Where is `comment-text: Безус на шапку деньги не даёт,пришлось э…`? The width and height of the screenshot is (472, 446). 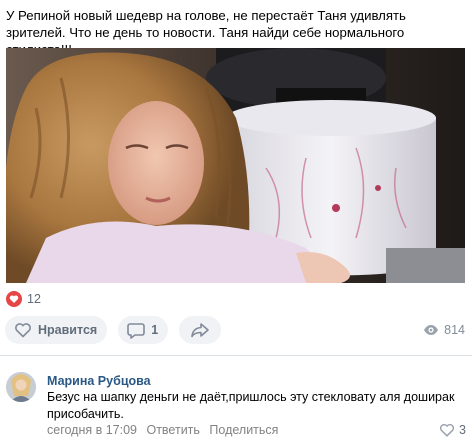
comment-text: Безус на шапку деньги не даёт,пришлось э… is located at coordinates (251, 405).